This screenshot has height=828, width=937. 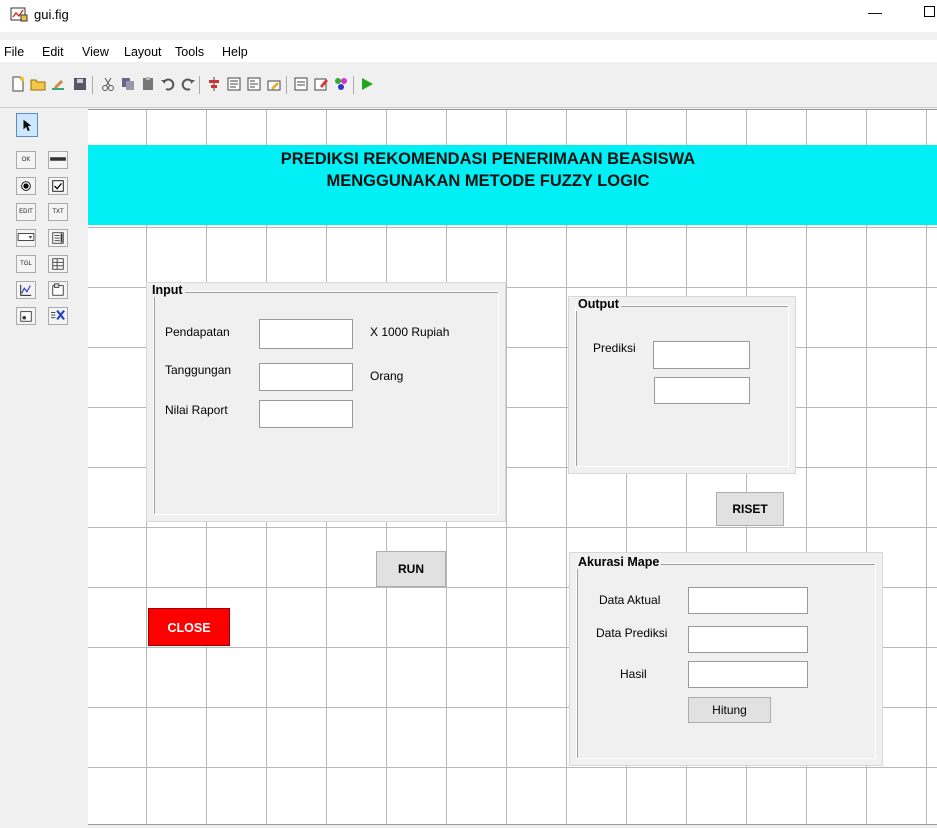 What do you see at coordinates (321, 84) in the screenshot?
I see `property-inspector-icon` at bounding box center [321, 84].